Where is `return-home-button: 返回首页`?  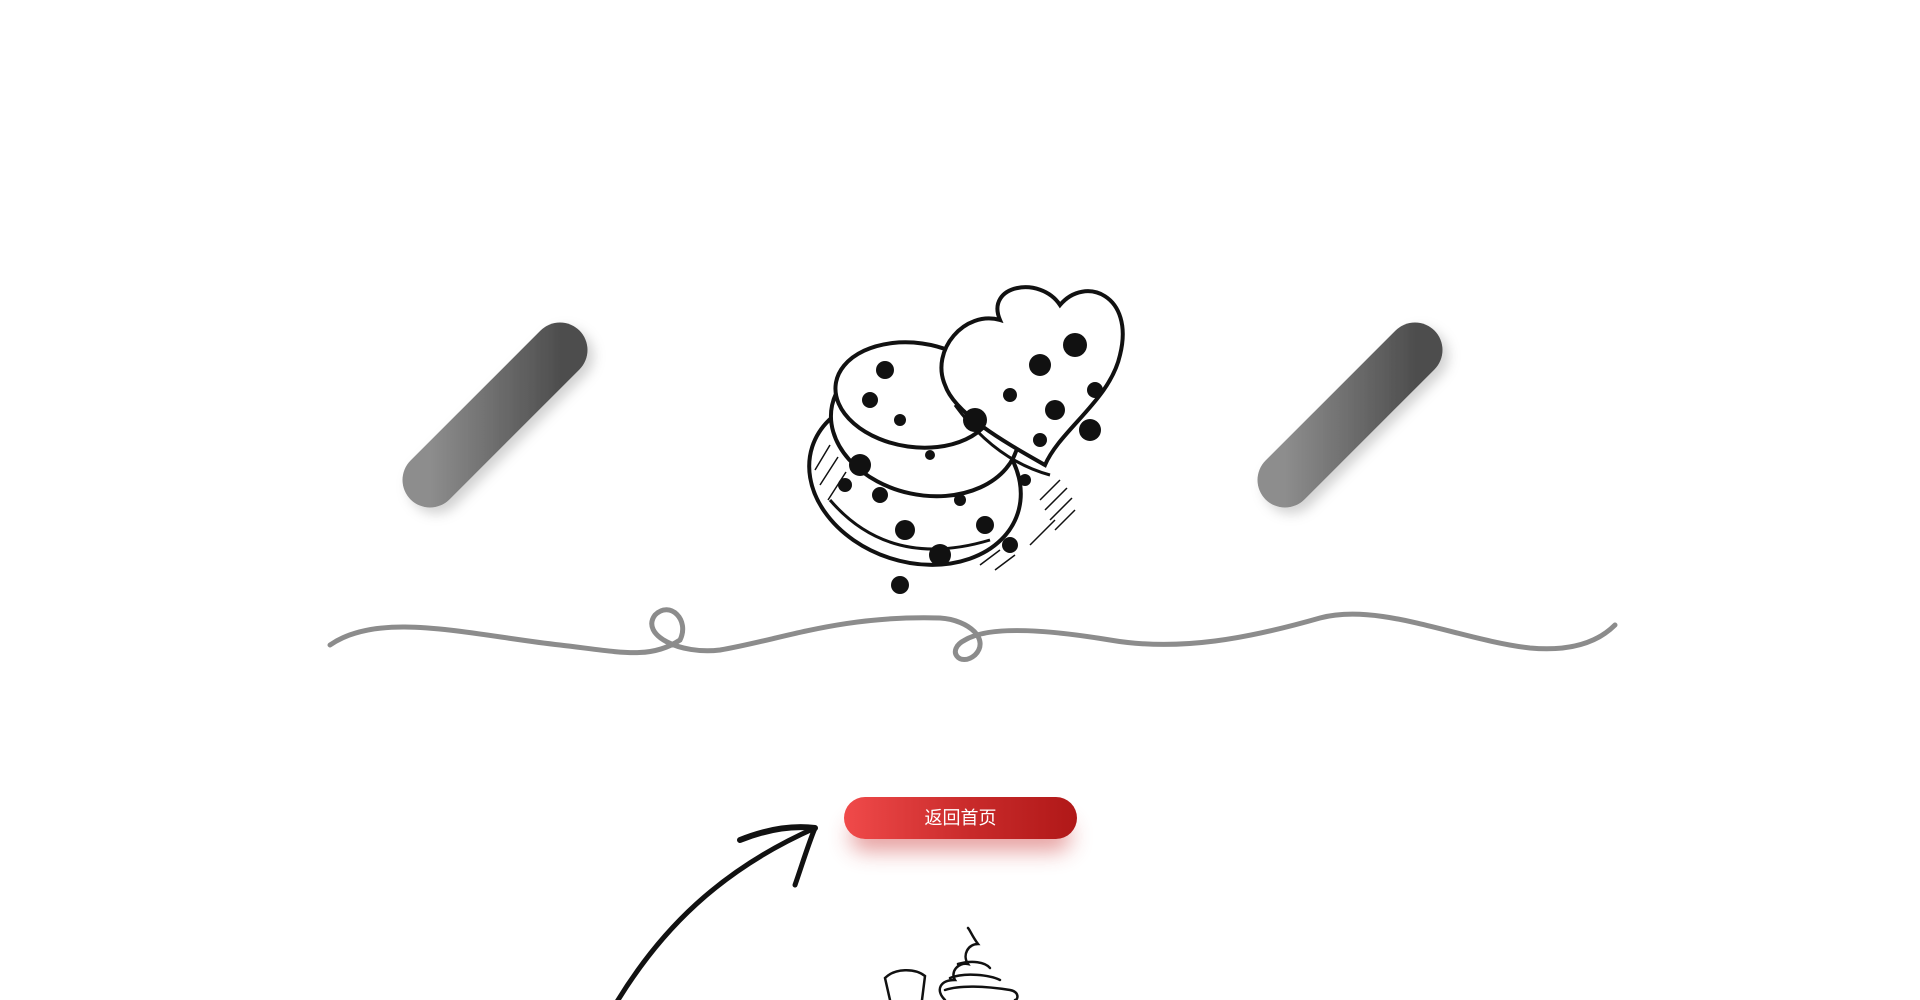
return-home-button: 返回首页 is located at coordinates (960, 818).